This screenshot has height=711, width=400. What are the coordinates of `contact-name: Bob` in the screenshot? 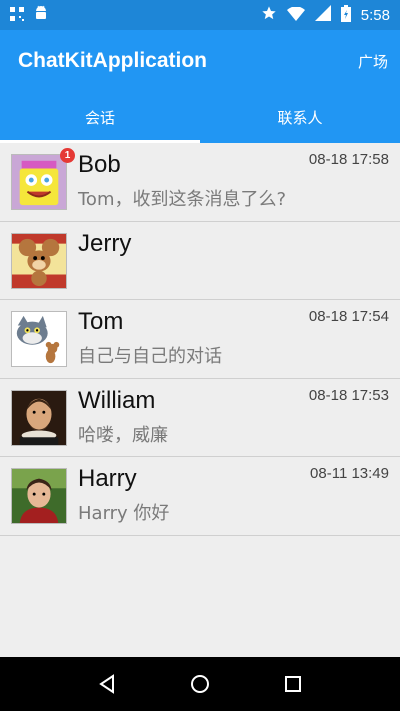 It's located at (99, 164).